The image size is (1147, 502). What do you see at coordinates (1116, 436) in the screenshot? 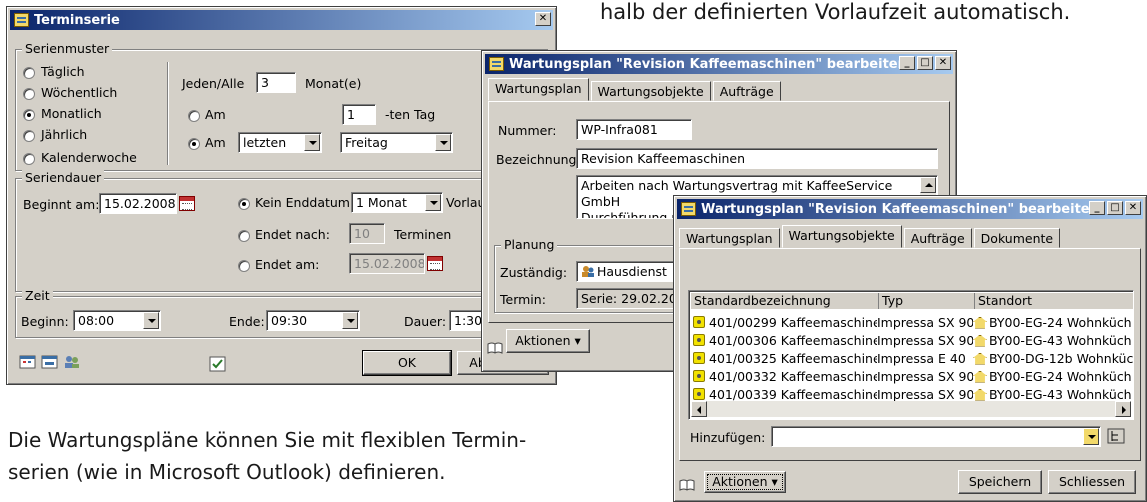
I see `tree-picker-icon` at bounding box center [1116, 436].